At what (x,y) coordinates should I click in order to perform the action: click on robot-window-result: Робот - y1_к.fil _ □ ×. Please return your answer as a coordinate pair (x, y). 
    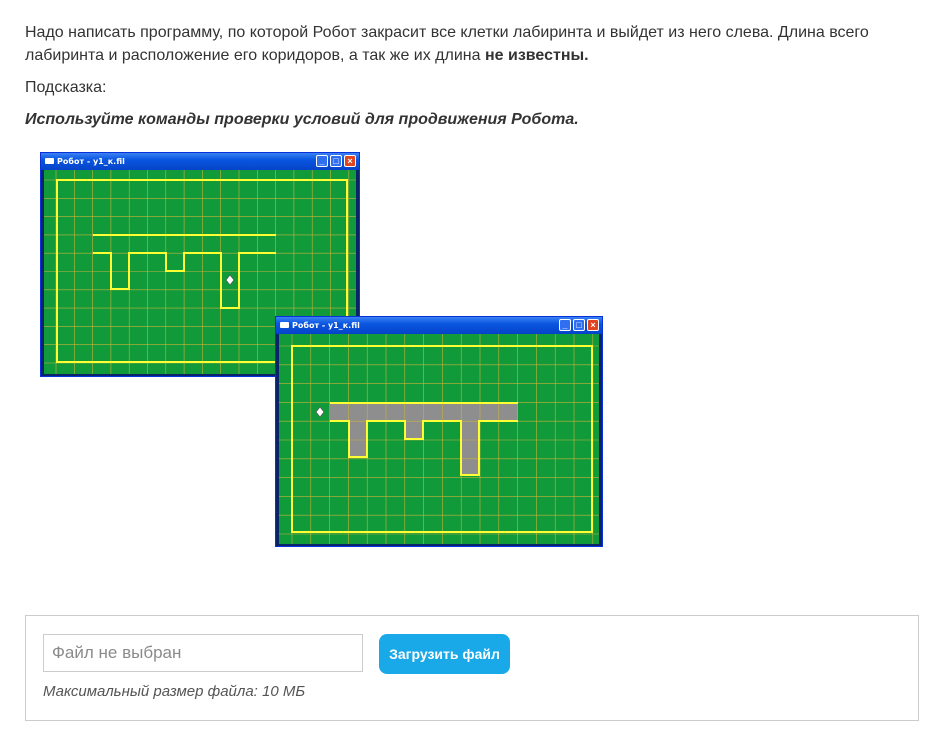
    Looking at the image, I should click on (439, 431).